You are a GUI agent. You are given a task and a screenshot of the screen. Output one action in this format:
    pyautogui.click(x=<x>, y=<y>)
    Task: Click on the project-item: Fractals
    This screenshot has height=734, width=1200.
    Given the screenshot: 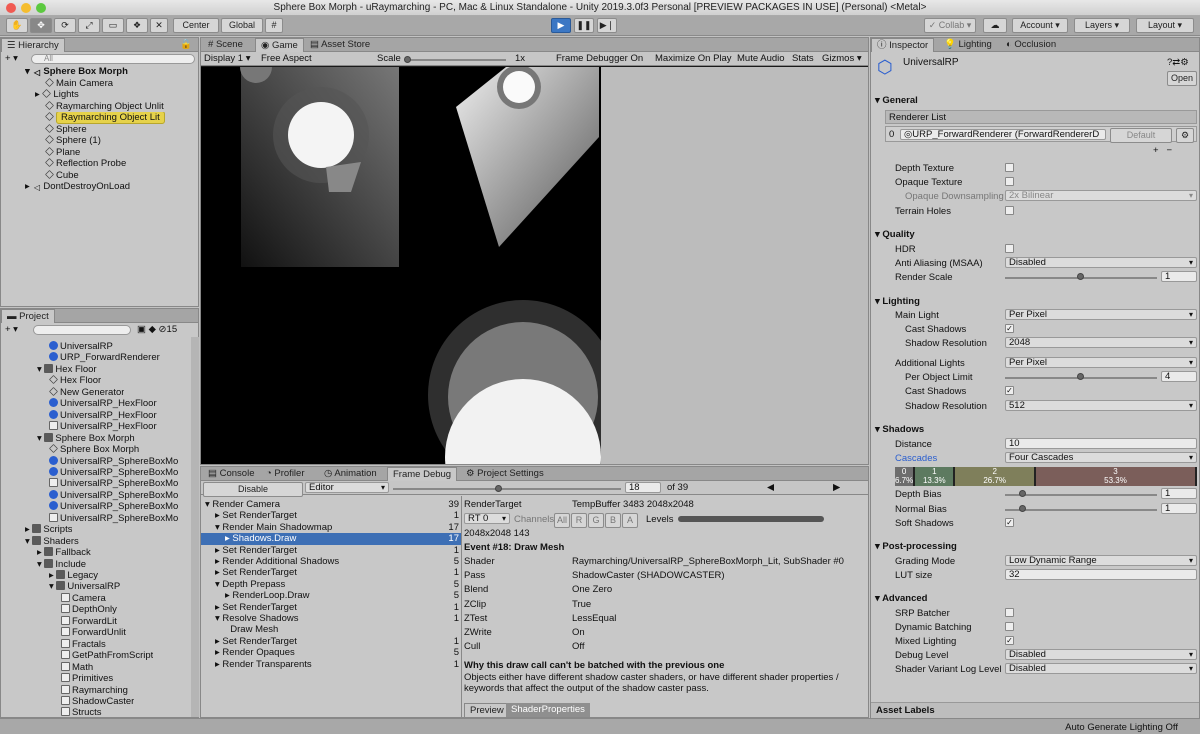 What is the action you would take?
    pyautogui.click(x=83, y=644)
    